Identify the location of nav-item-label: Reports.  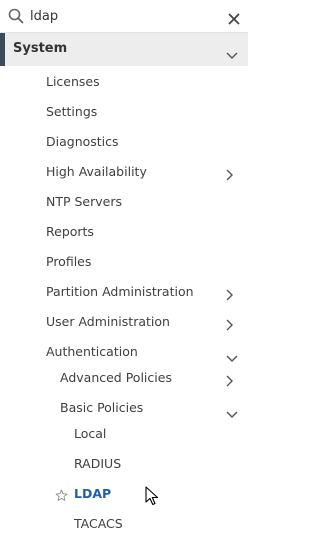
(70, 231).